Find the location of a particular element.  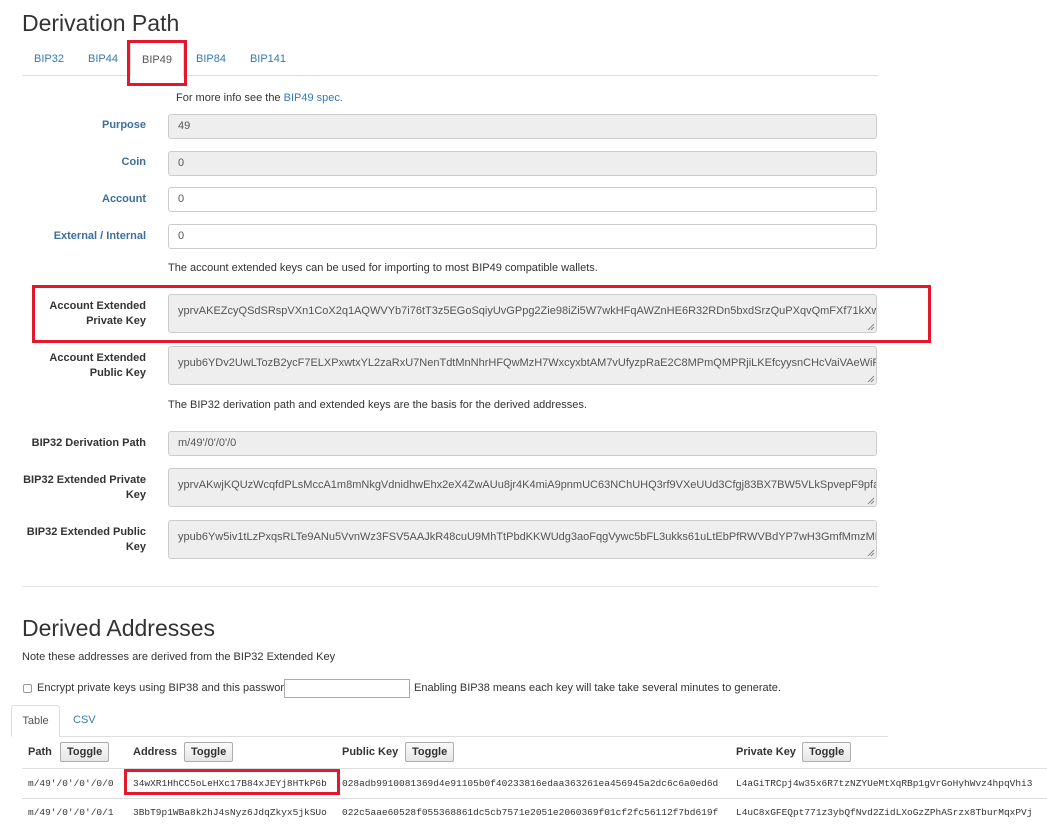

table-row-path: m/49'/0'/0'/0/1 is located at coordinates (71, 812).